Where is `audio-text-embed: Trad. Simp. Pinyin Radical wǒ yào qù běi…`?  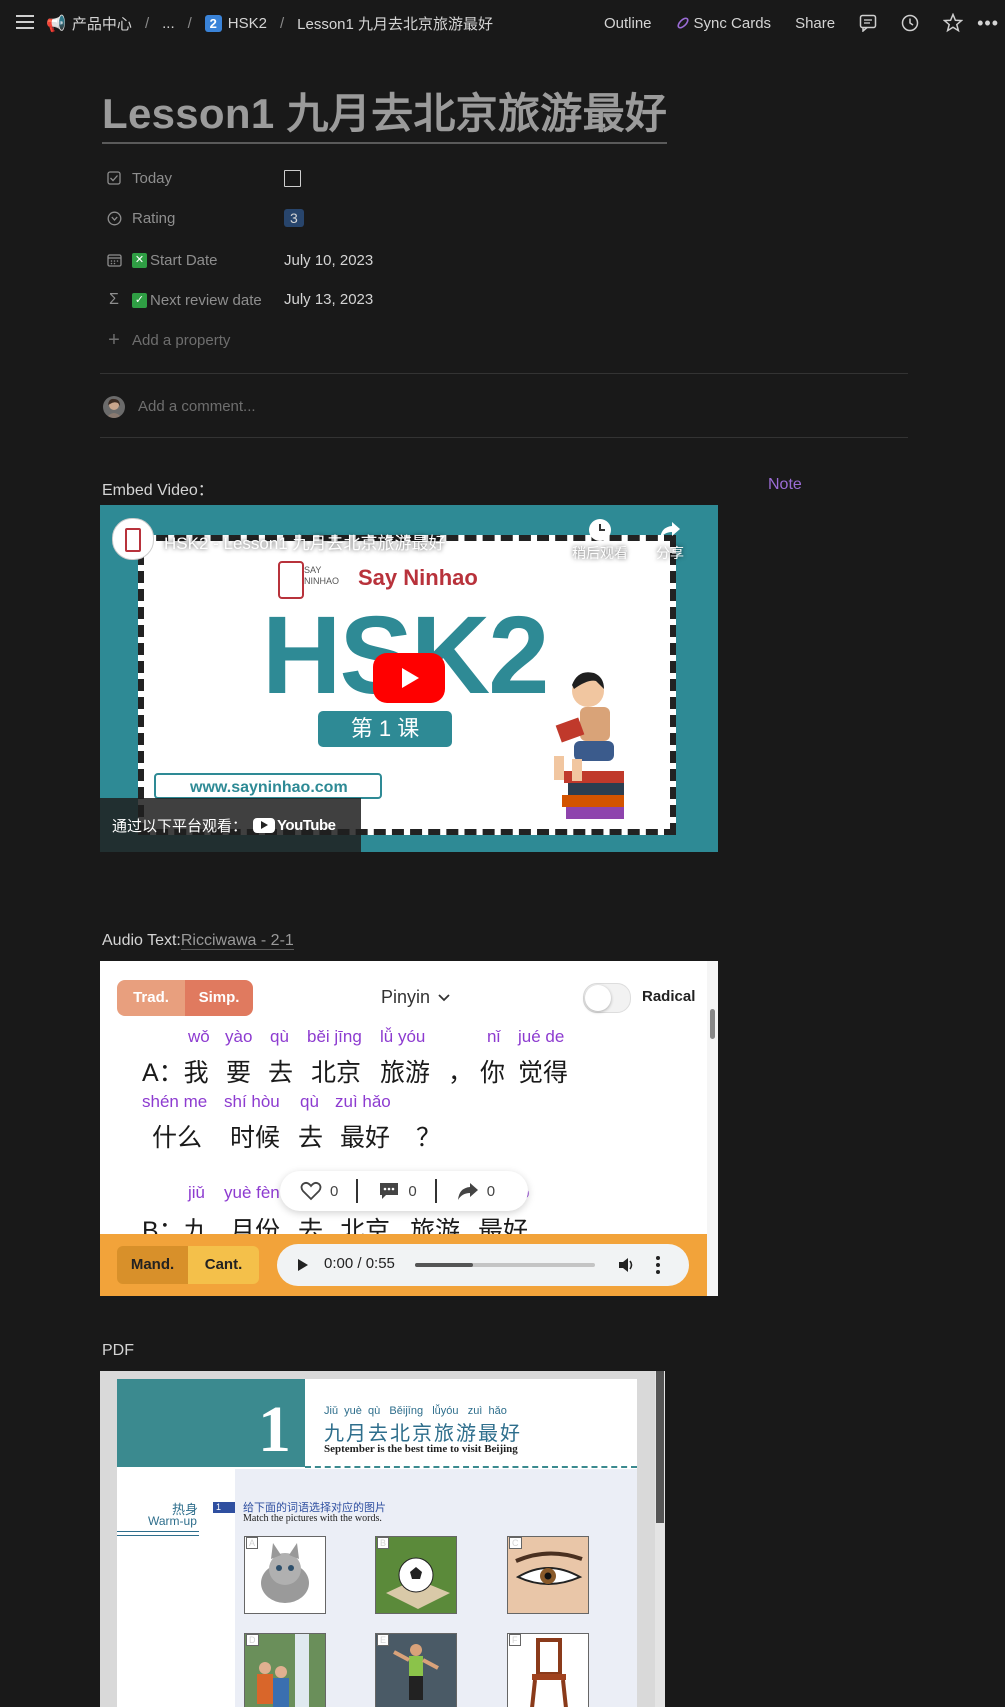
audio-text-embed: Trad. Simp. Pinyin Radical wǒ yào qù běi… is located at coordinates (409, 1128).